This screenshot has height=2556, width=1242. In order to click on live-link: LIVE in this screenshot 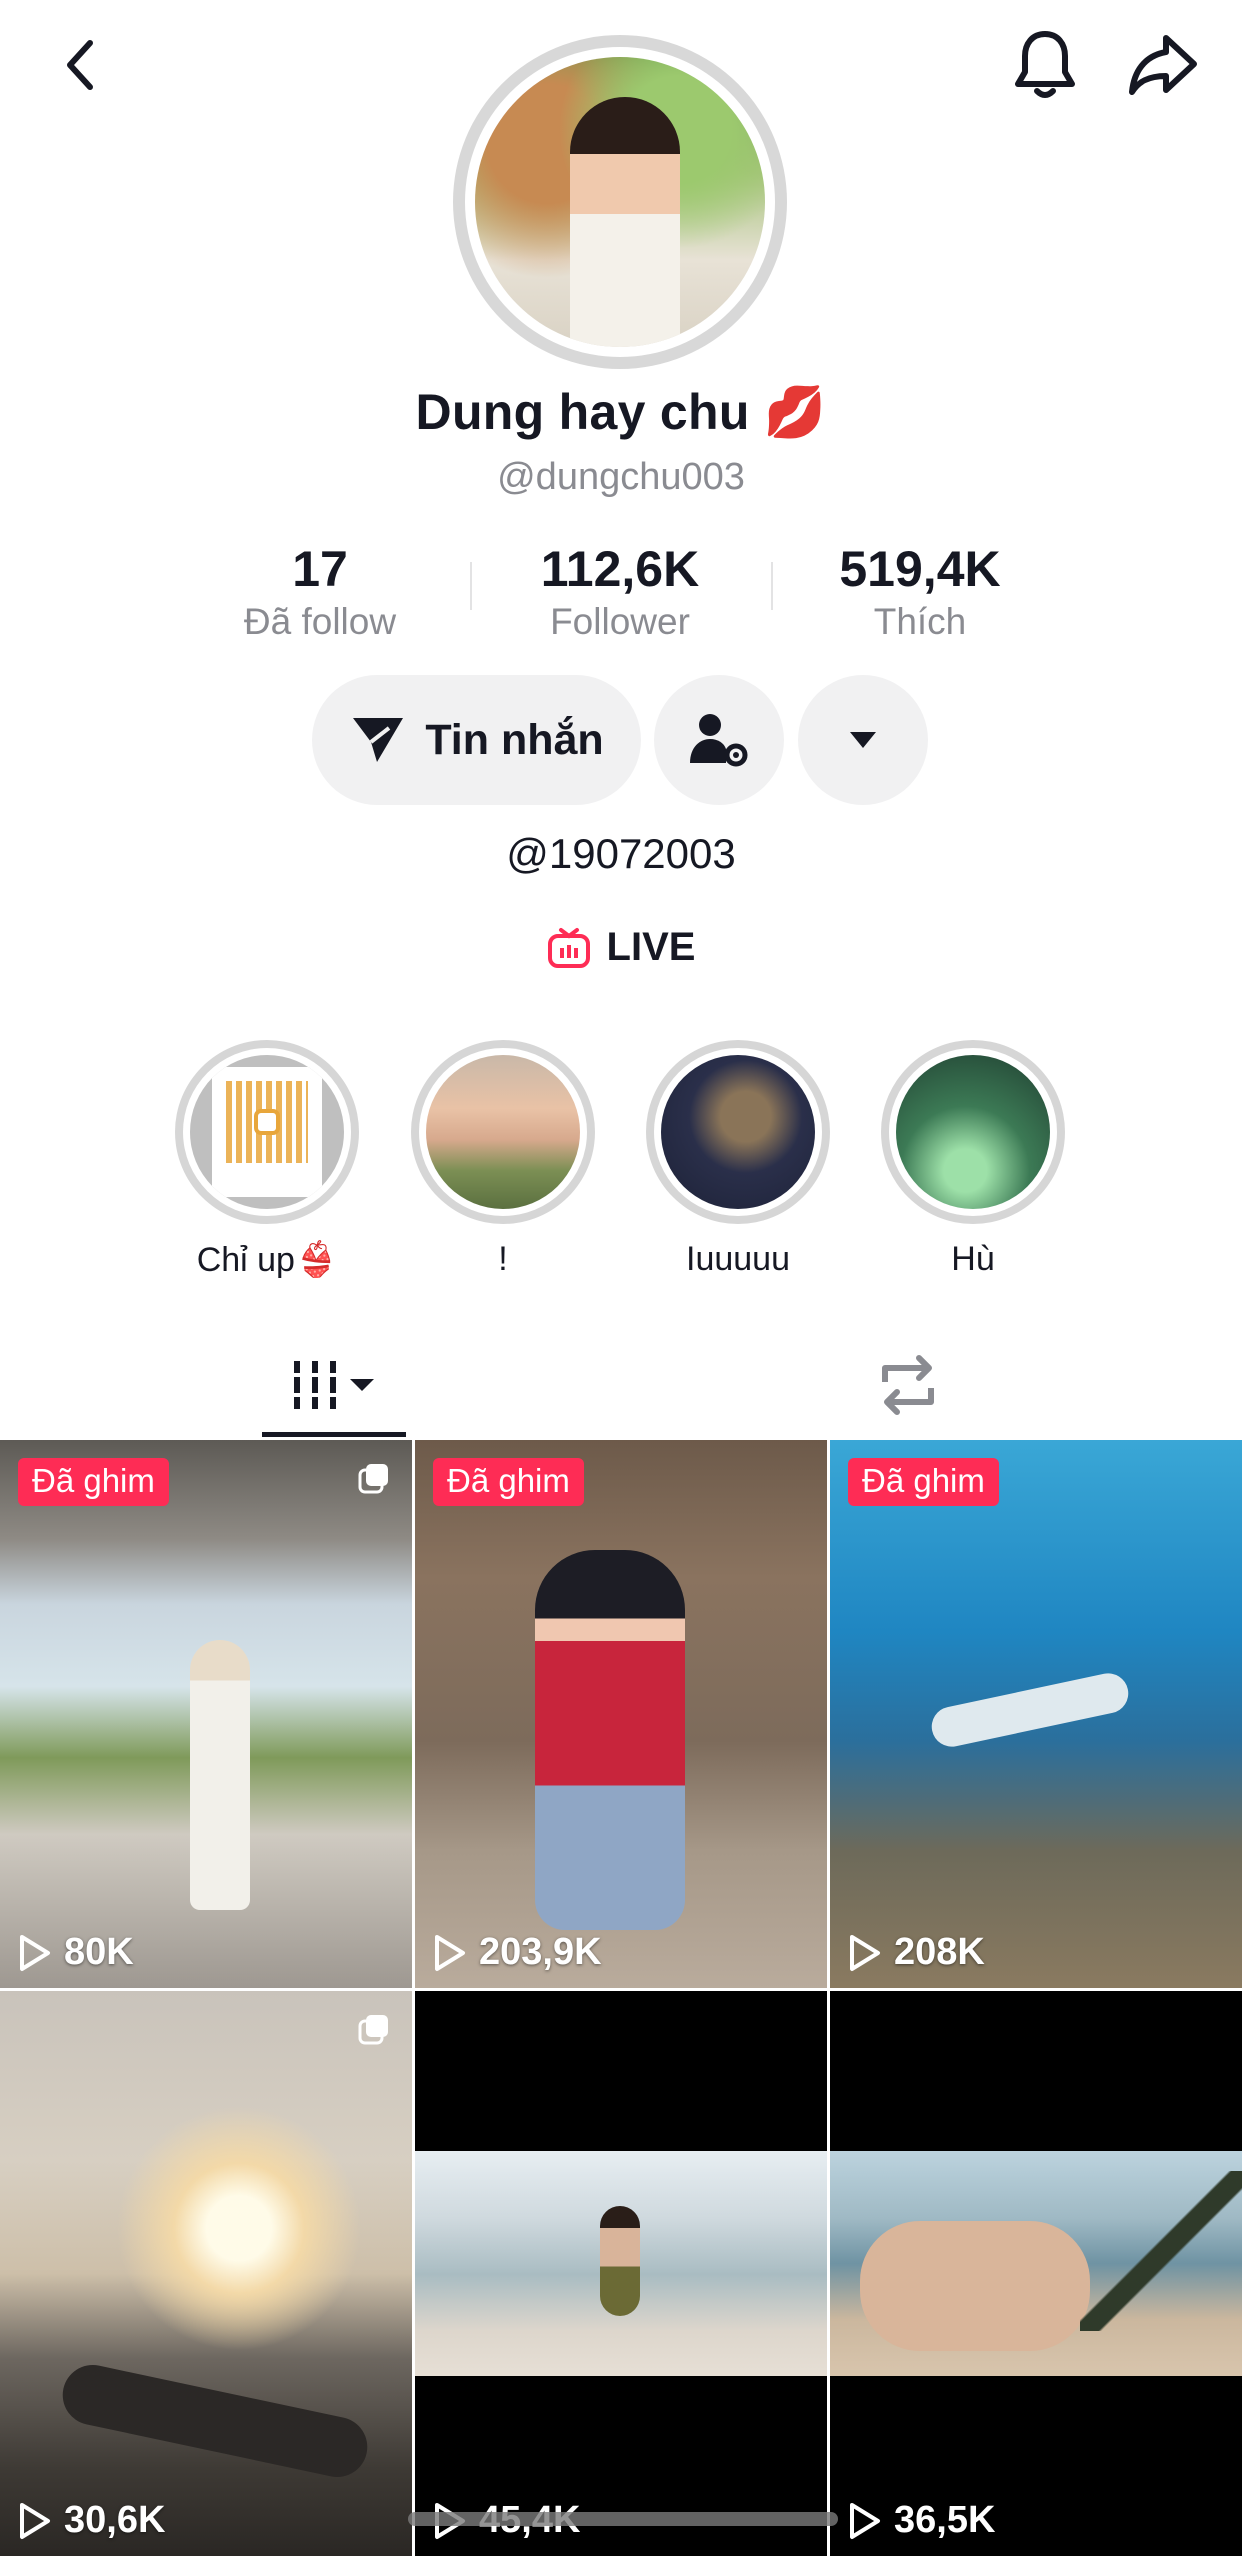, I will do `click(621, 947)`.